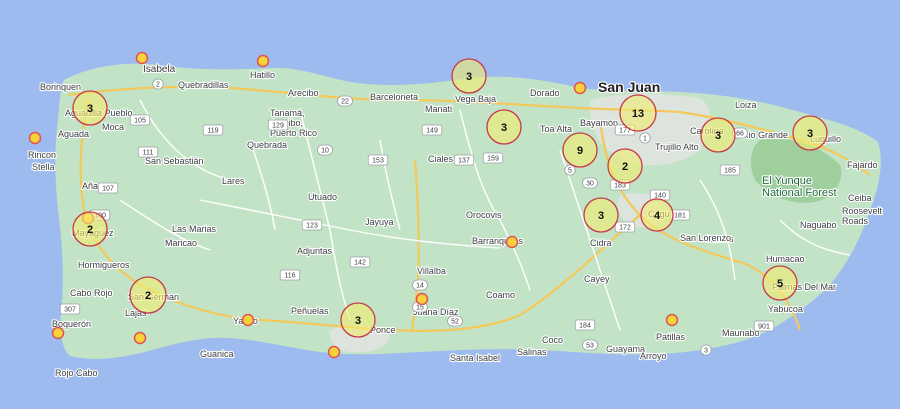 The width and height of the screenshot is (900, 409). What do you see at coordinates (660, 195) in the screenshot?
I see `road-shield-icon: 140` at bounding box center [660, 195].